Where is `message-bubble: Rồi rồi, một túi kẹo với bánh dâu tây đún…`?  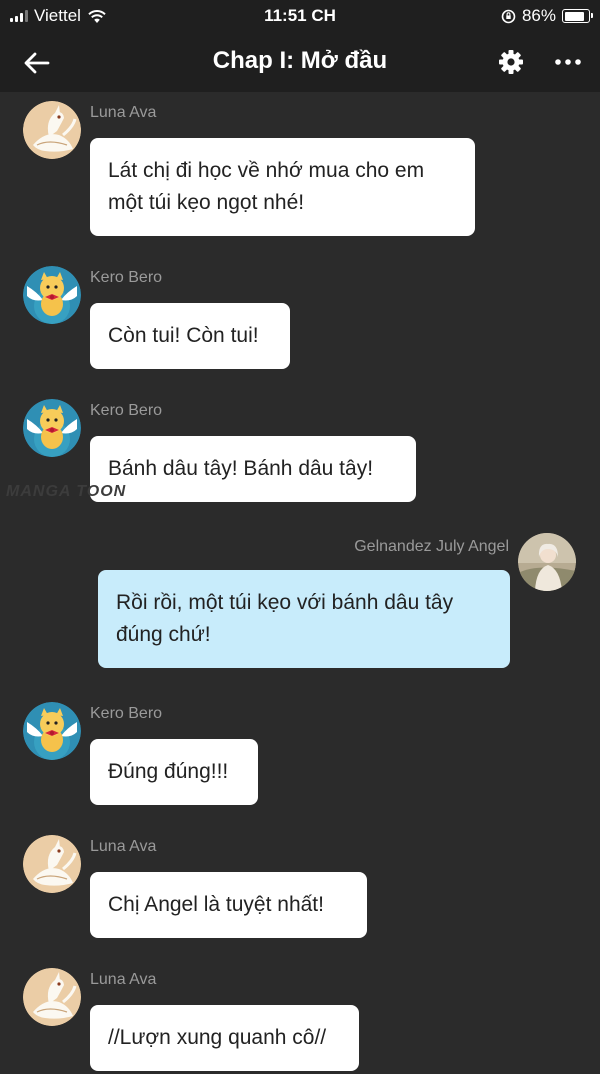 message-bubble: Rồi rồi, một túi kẹo với bánh dâu tây đún… is located at coordinates (304, 619).